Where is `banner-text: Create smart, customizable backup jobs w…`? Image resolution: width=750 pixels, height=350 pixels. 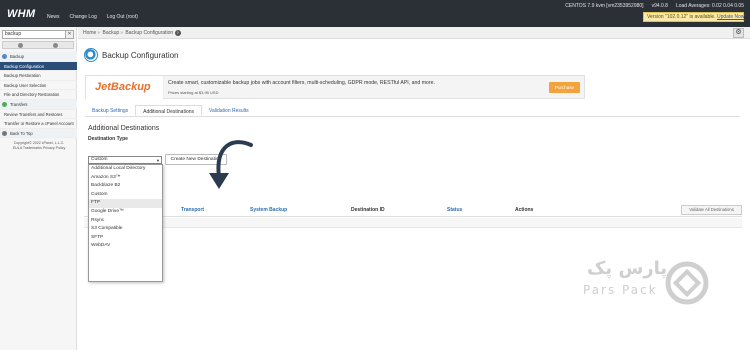
banner-text: Create smart, customizable backup jobs w… is located at coordinates (301, 83).